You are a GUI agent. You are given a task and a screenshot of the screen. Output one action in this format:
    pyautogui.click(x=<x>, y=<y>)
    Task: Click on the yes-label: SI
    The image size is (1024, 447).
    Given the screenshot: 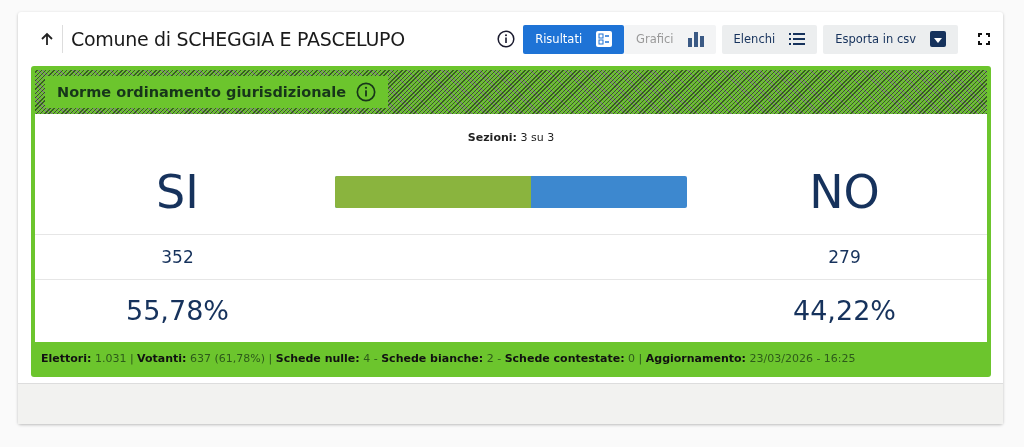 What is the action you would take?
    pyautogui.click(x=177, y=192)
    